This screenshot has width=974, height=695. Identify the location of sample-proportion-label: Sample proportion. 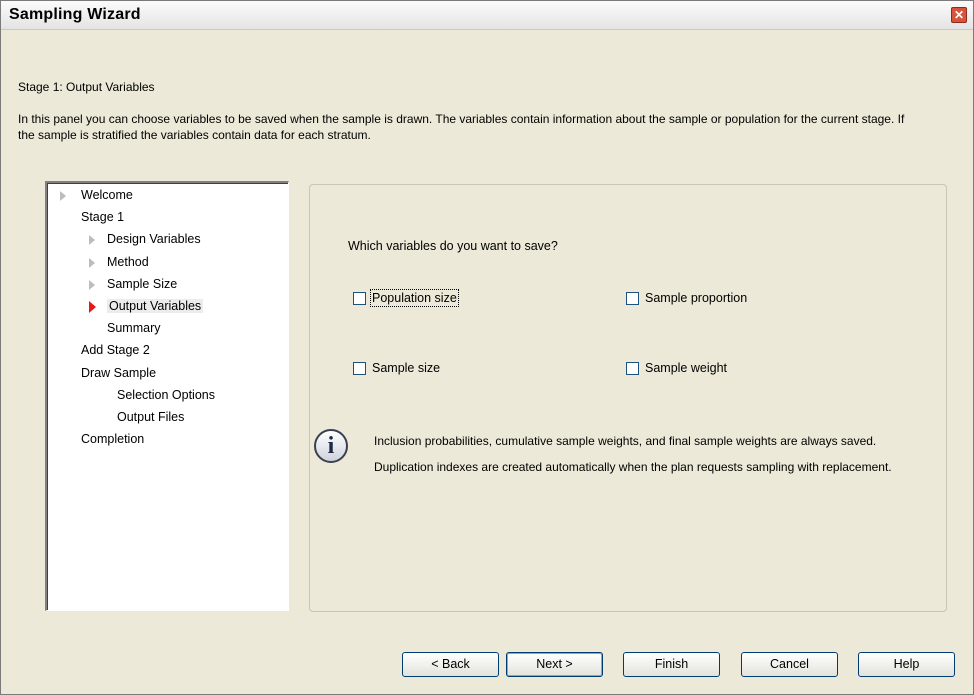
(696, 298).